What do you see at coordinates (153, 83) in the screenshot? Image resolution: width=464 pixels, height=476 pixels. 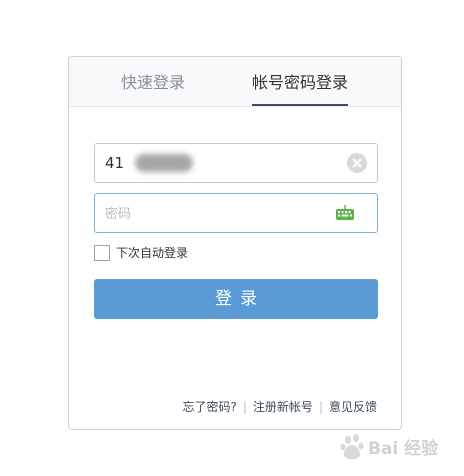 I see `tab-quick-login: 快速登录` at bounding box center [153, 83].